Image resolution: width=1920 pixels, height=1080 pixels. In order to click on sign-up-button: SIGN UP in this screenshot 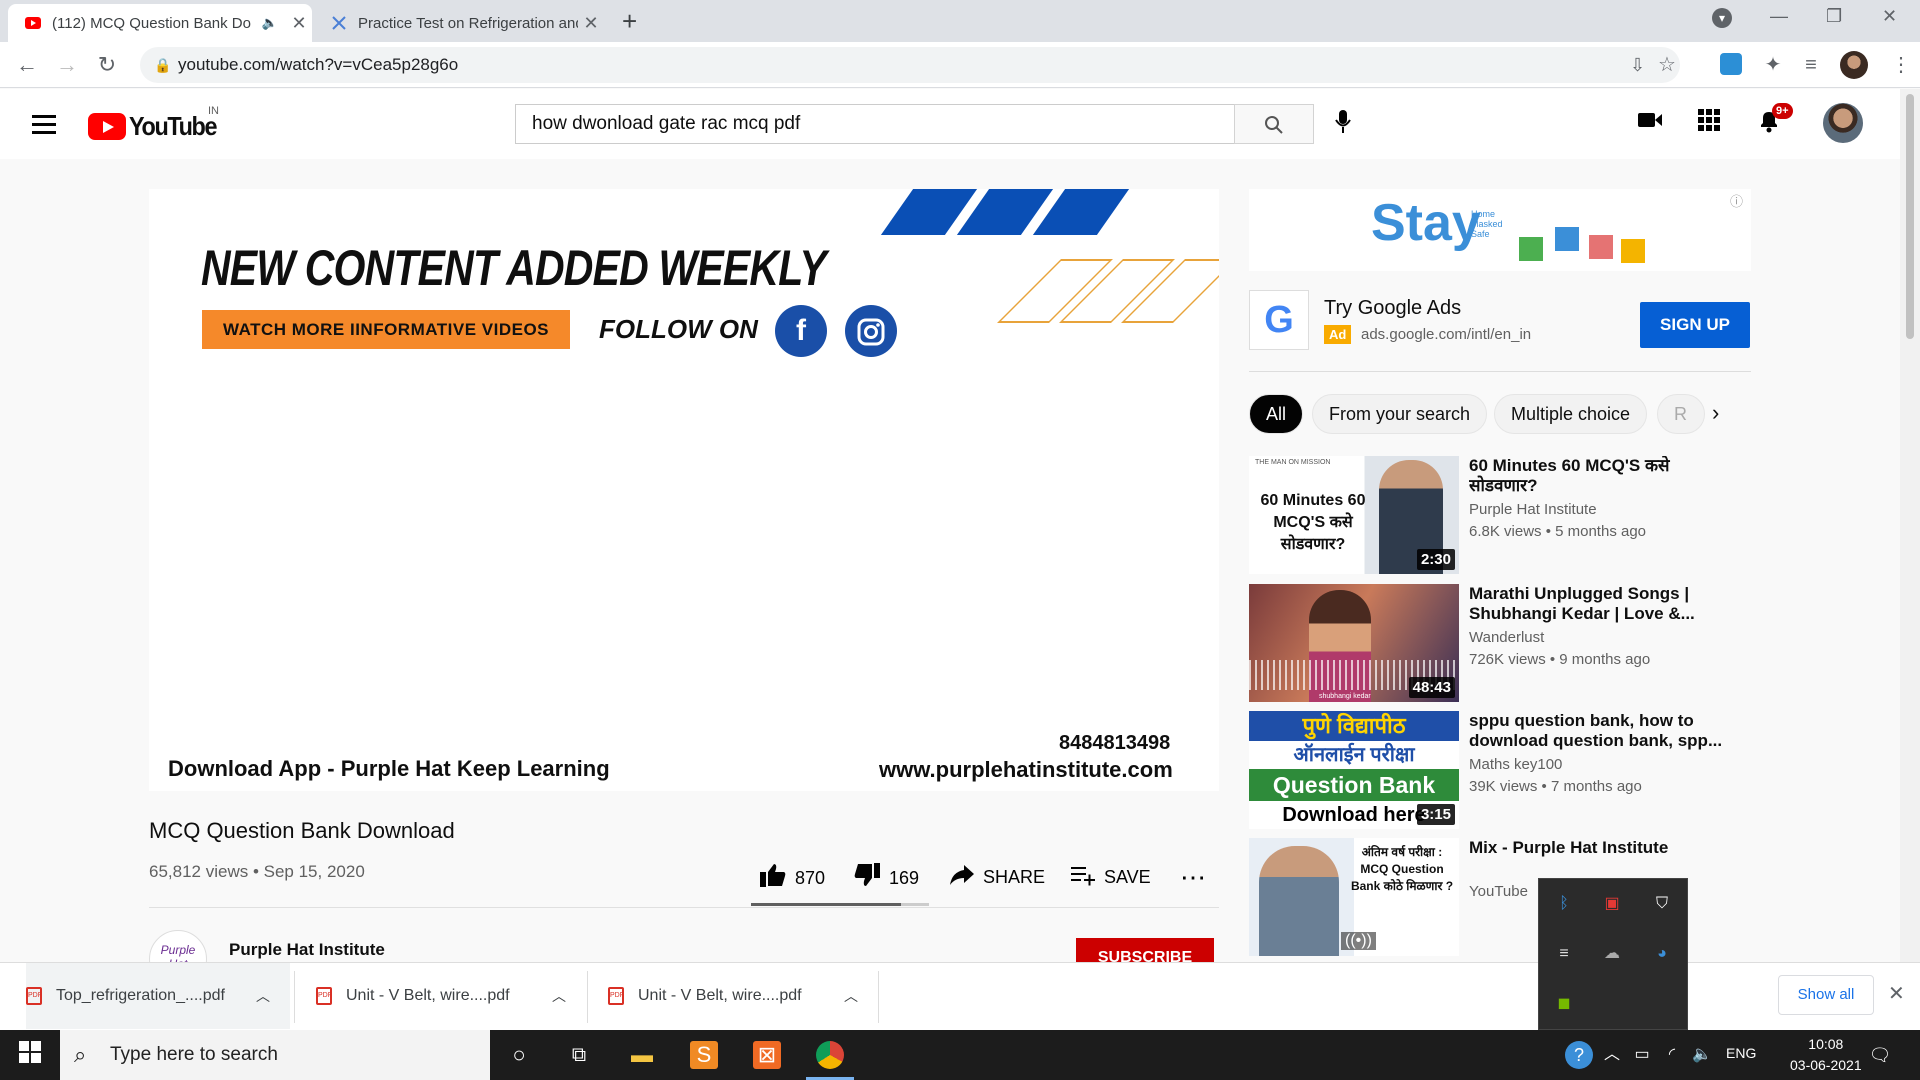, I will do `click(1695, 325)`.